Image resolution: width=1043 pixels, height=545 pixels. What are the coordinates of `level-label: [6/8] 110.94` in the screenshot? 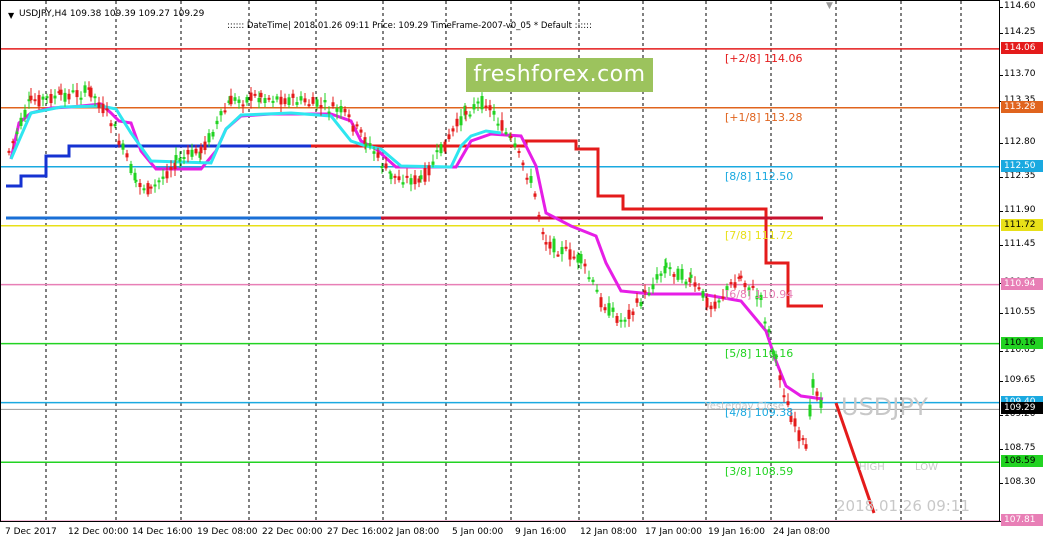 It's located at (759, 294).